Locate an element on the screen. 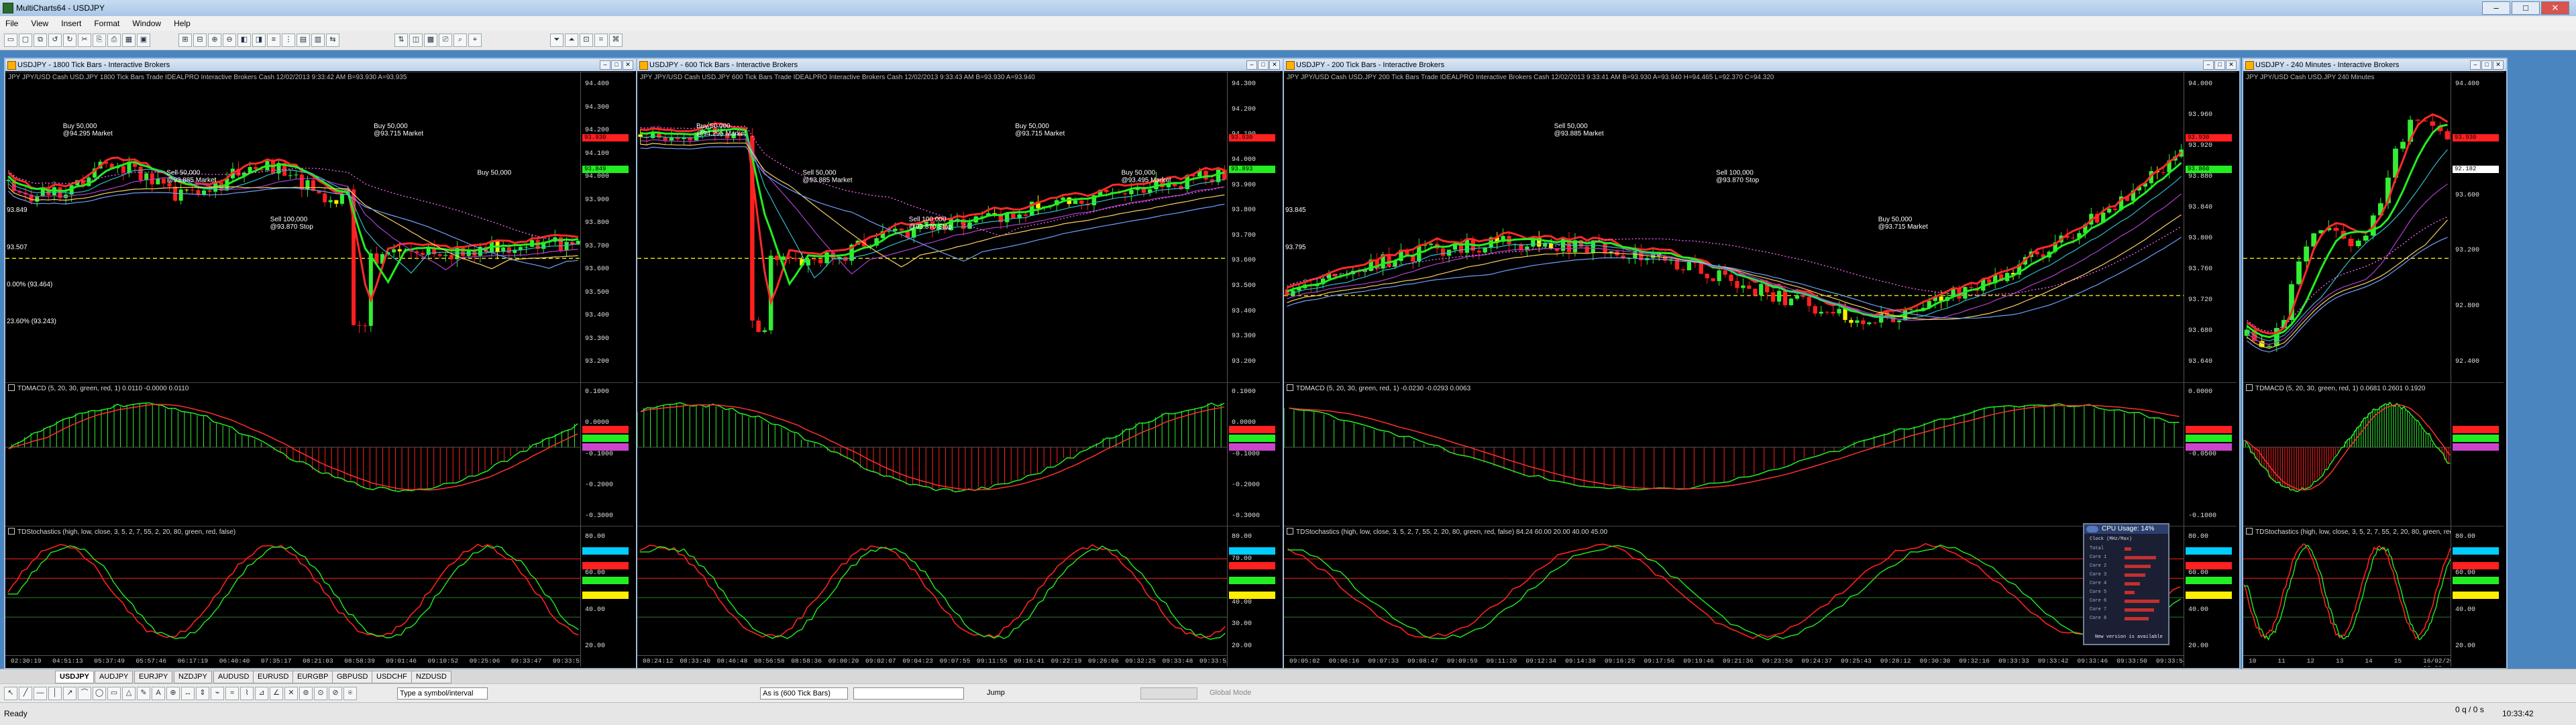  grid-icon: ▦ is located at coordinates (129, 40).